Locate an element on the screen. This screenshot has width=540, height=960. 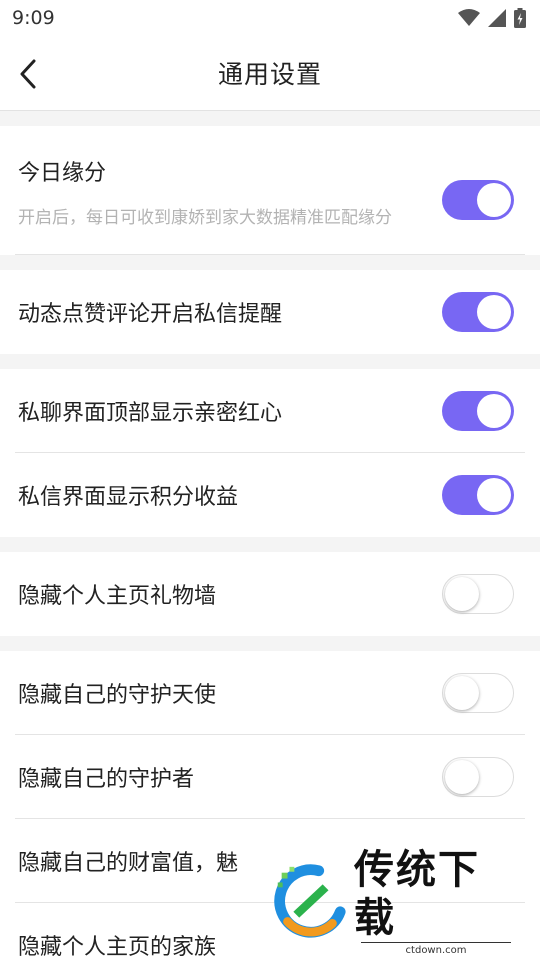
setting-label: 今日缘分 is located at coordinates (62, 173).